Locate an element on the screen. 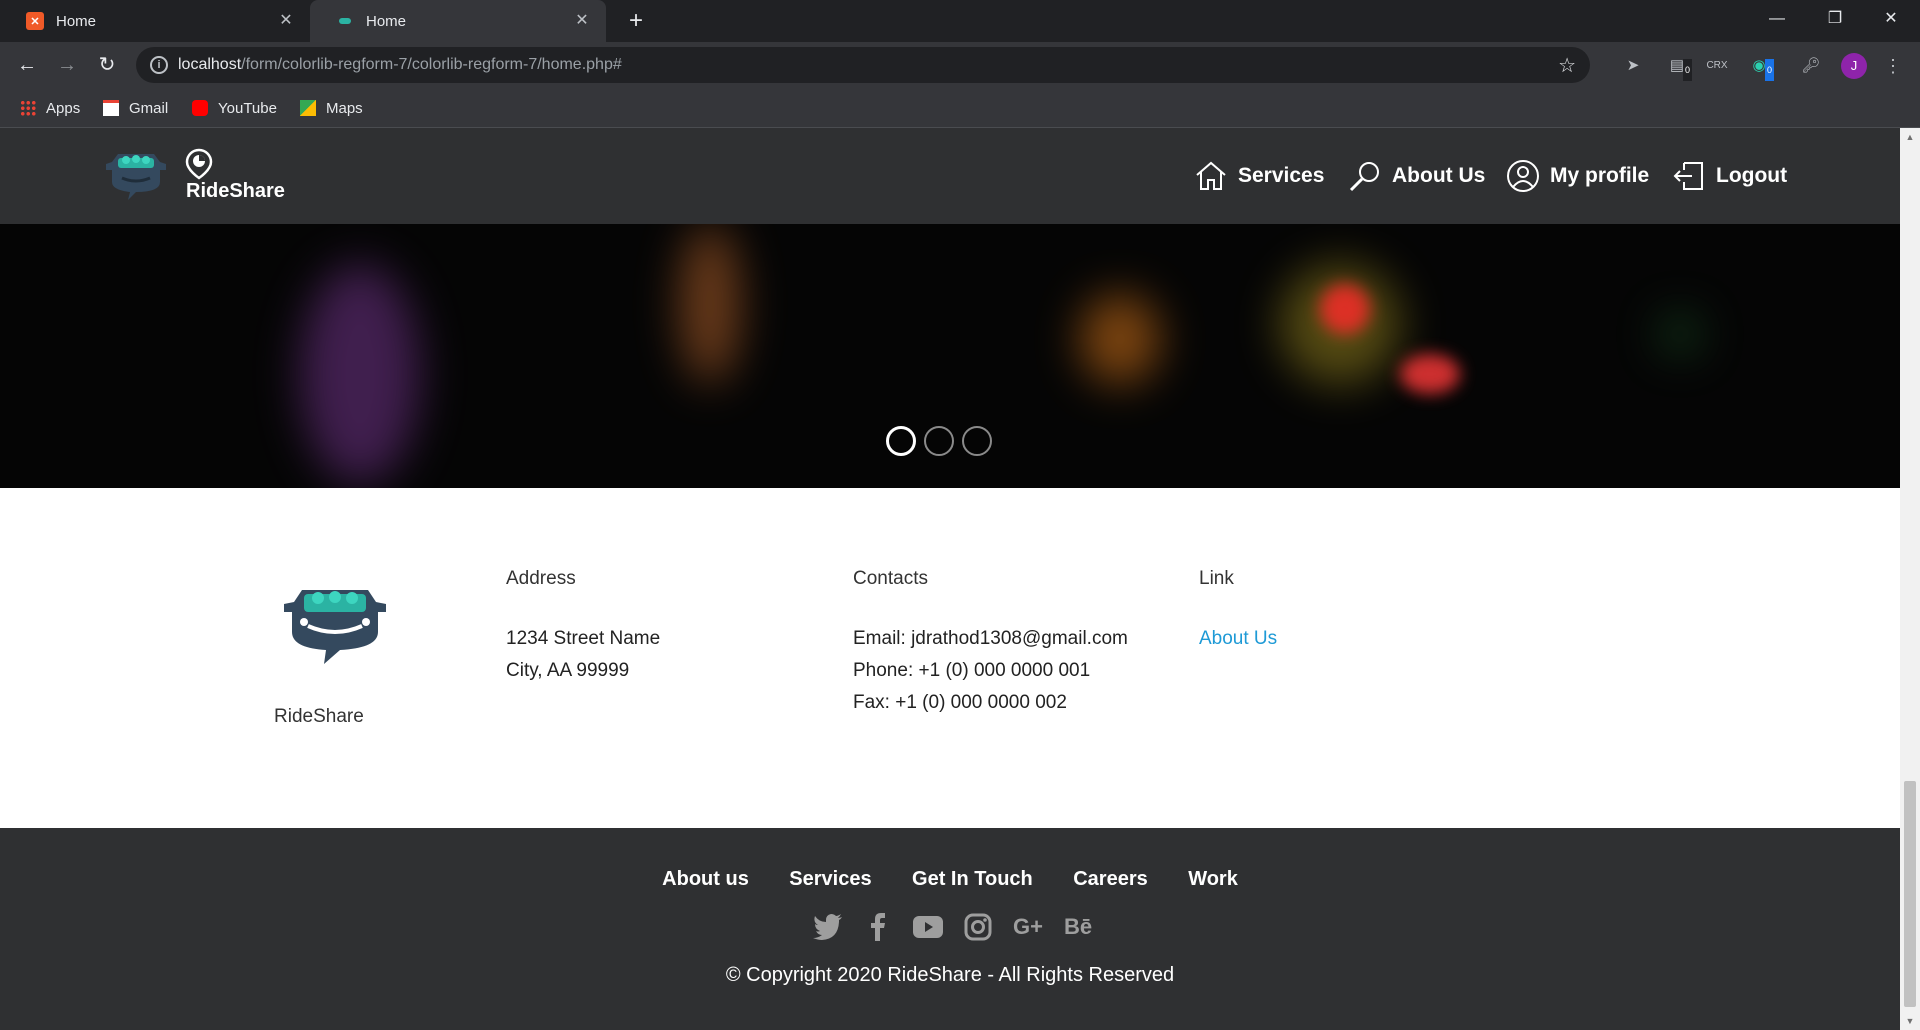  bookmark-youtube: YouTube is located at coordinates (234, 108).